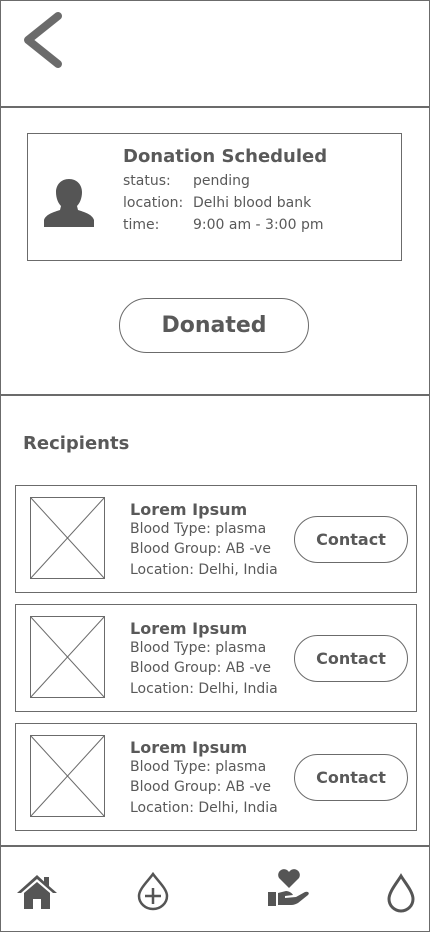 The height and width of the screenshot is (932, 430). I want to click on status-value: pending, so click(221, 181).